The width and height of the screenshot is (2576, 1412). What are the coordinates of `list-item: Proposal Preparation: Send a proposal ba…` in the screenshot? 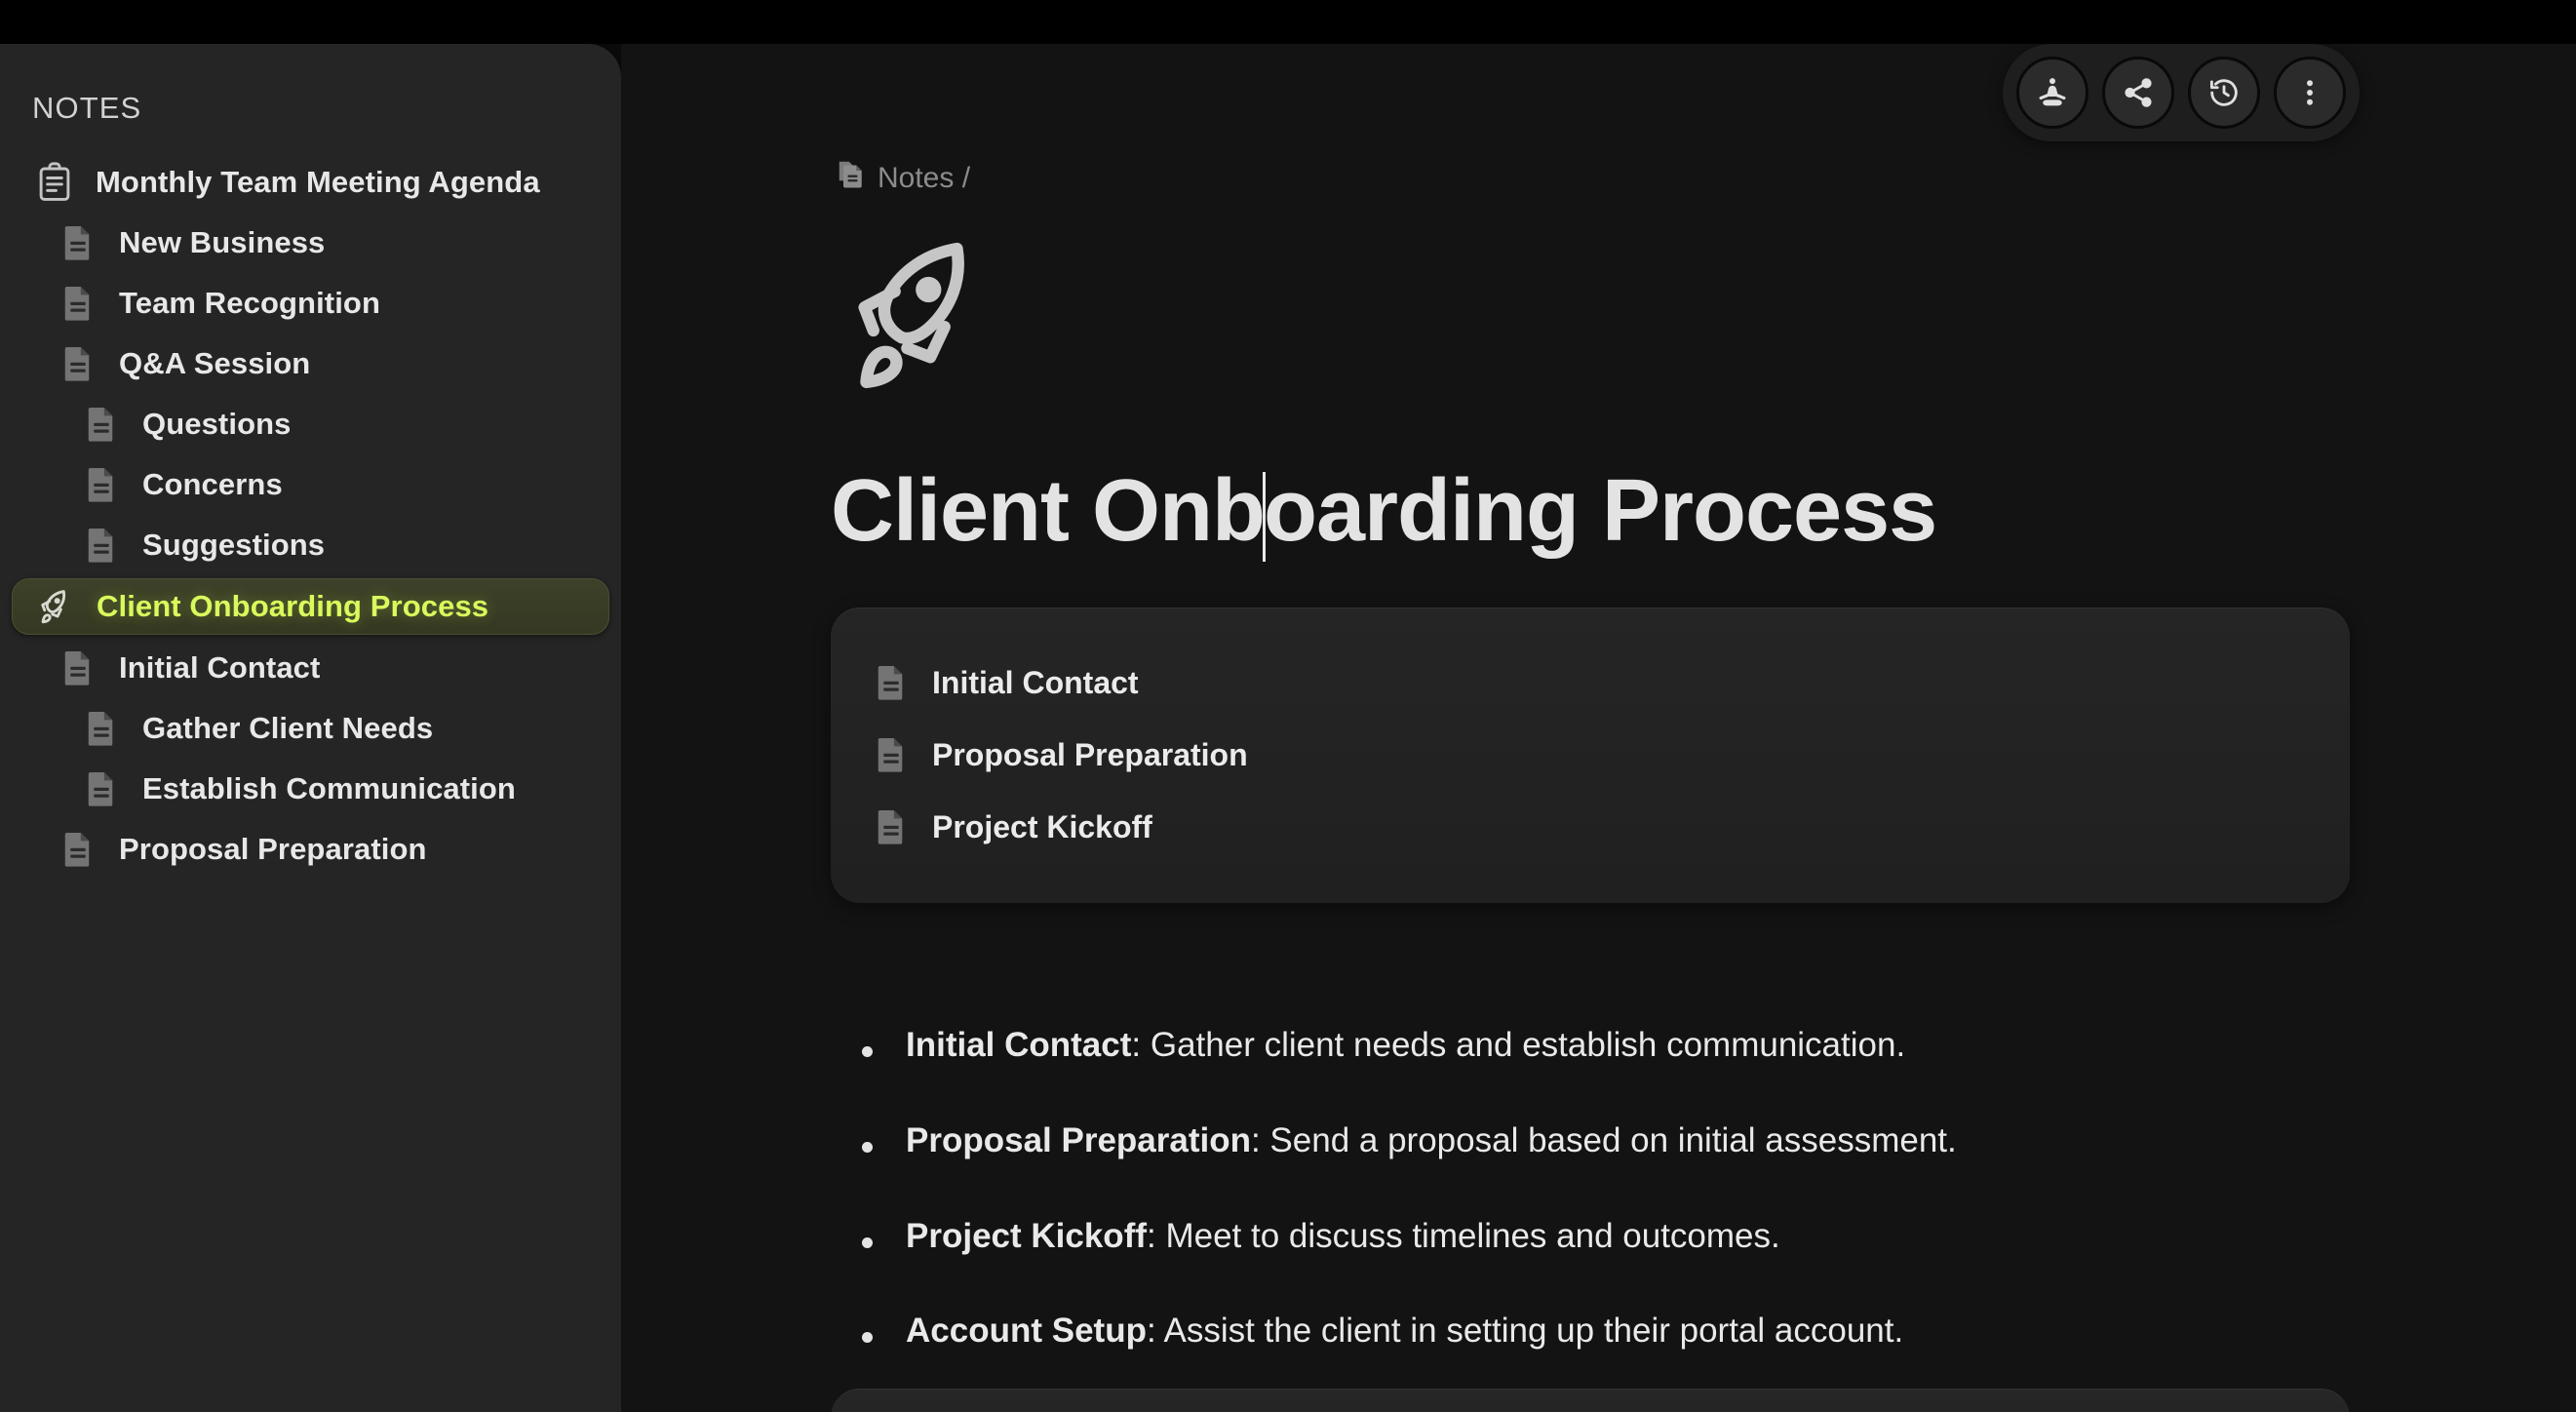 It's located at (1679, 1140).